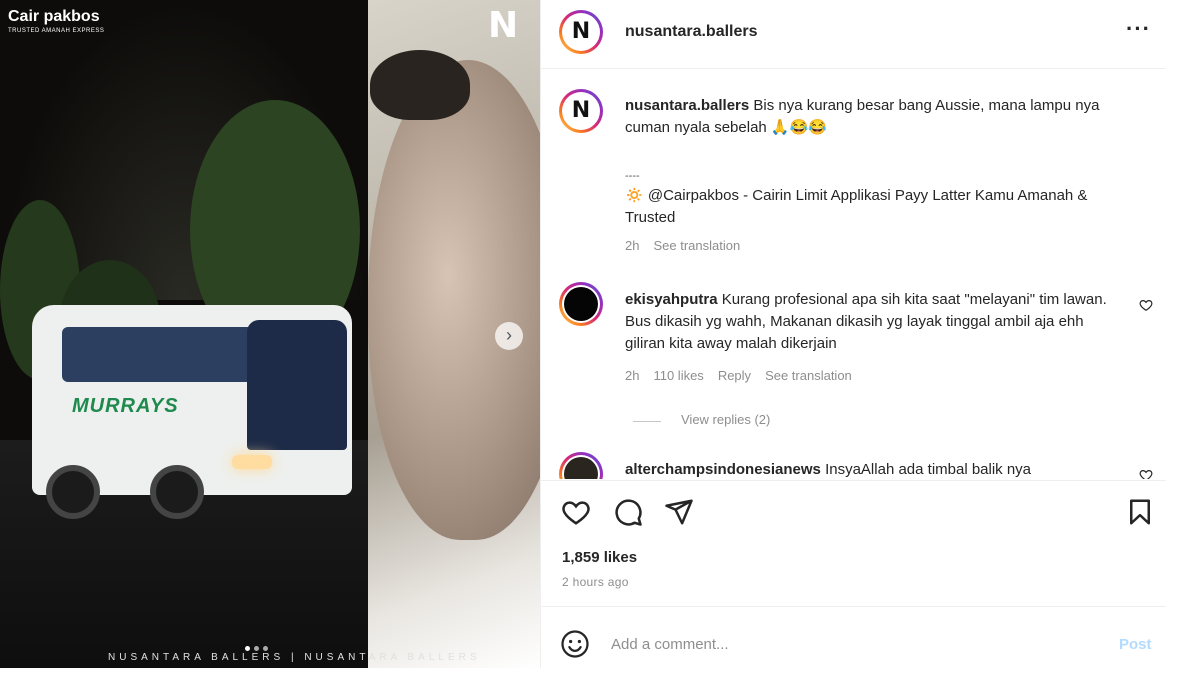 This screenshot has height=679, width=1200. What do you see at coordinates (576, 512) in the screenshot?
I see `like-heart-icon` at bounding box center [576, 512].